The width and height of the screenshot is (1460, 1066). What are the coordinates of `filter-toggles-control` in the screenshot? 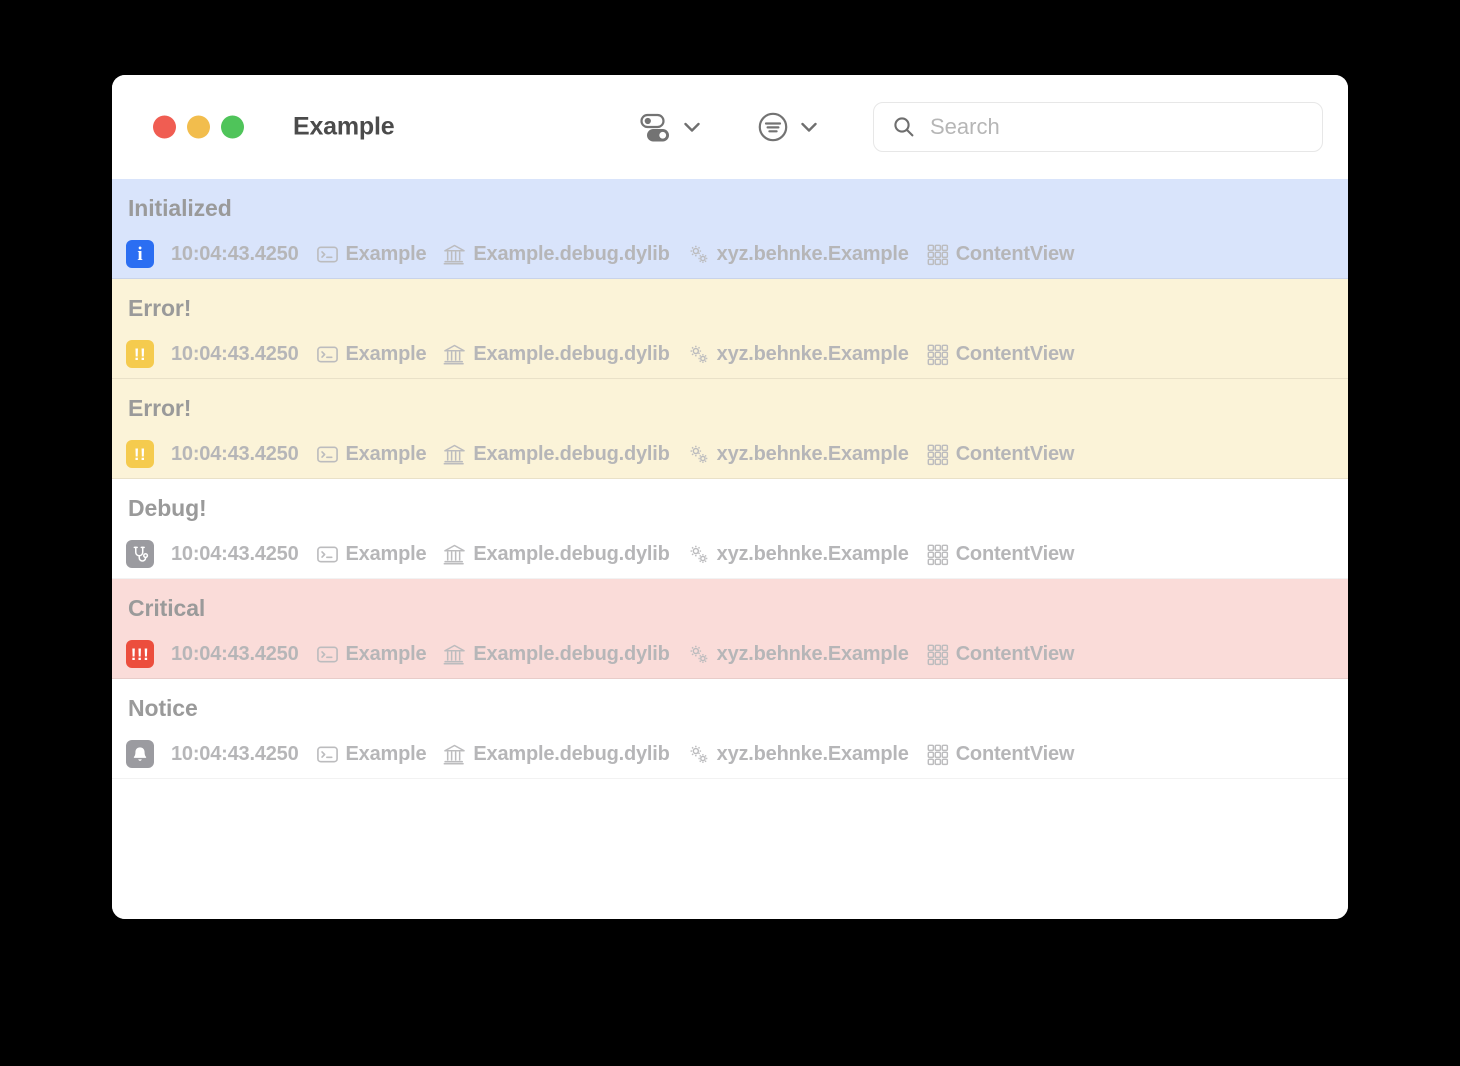 It's located at (670, 127).